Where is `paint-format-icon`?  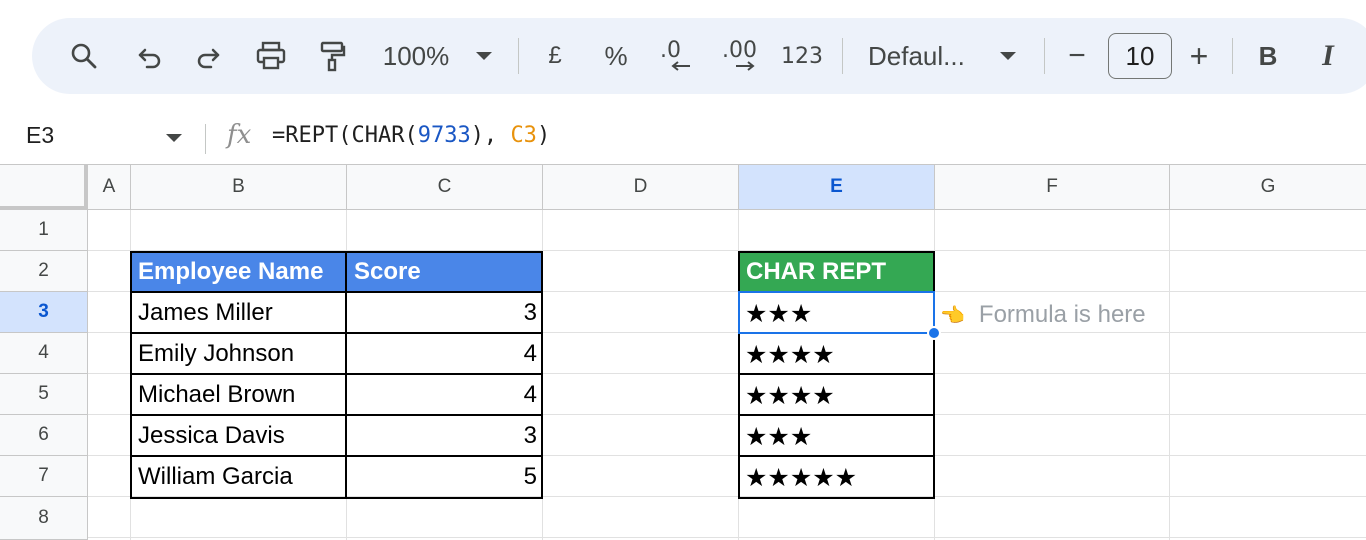
paint-format-icon is located at coordinates (332, 56).